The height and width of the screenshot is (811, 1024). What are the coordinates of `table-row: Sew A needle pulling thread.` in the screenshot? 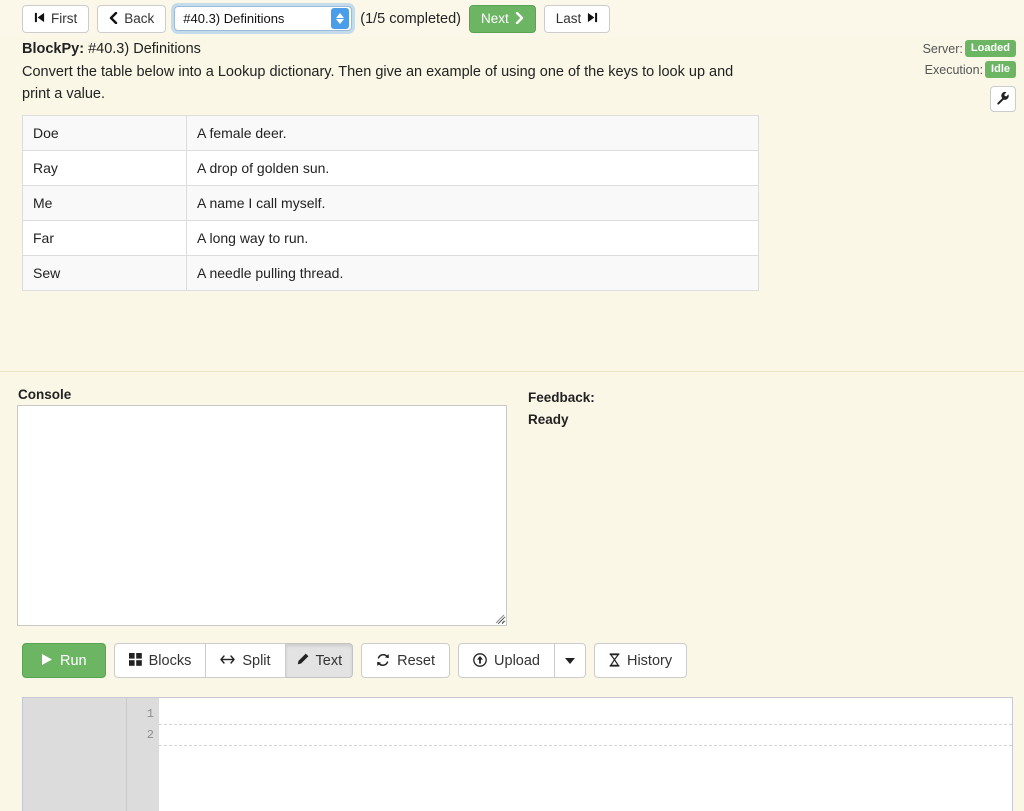 It's located at (390, 273).